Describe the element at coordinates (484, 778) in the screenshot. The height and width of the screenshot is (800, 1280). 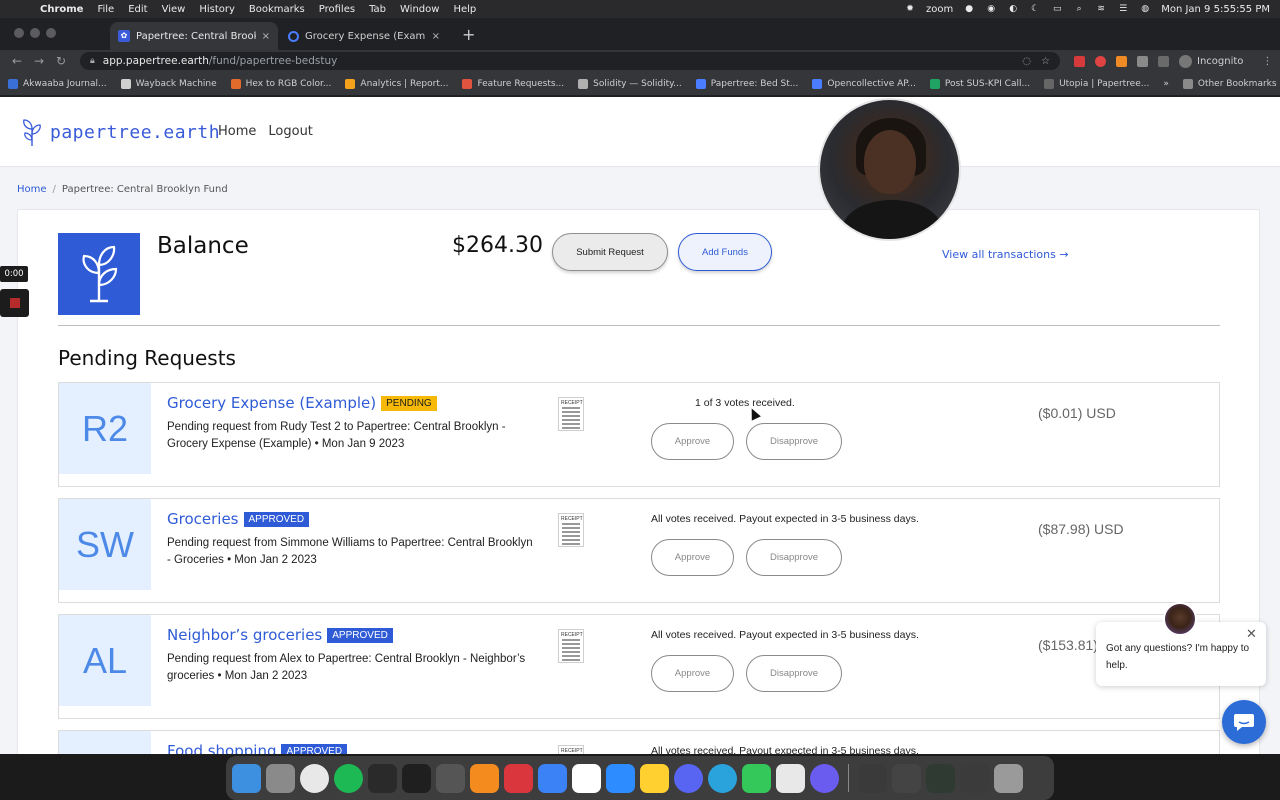
I see `dock-sublime-text-icon` at that location.